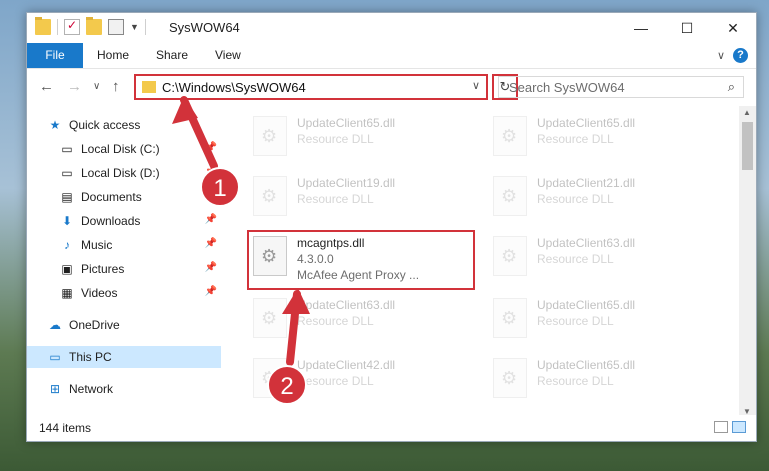 The height and width of the screenshot is (471, 769). Describe the element at coordinates (747, 146) in the screenshot. I see `scrollbar-thumb` at that location.